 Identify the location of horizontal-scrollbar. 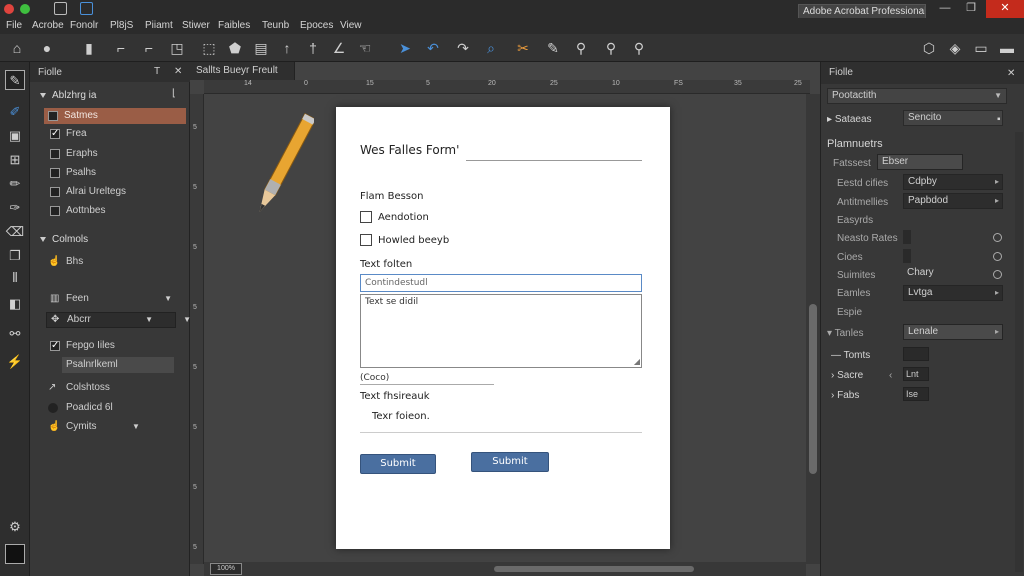
(505, 569).